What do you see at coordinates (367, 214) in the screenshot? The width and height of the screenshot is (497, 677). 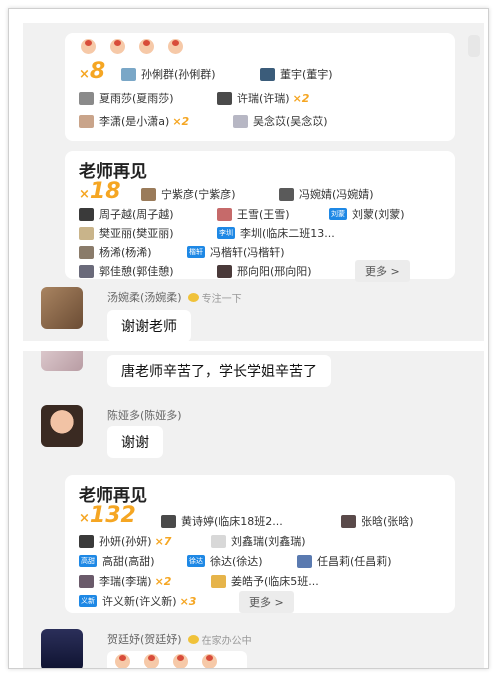 I see `participant: 刘蒙 刘蒙(刘蒙)` at bounding box center [367, 214].